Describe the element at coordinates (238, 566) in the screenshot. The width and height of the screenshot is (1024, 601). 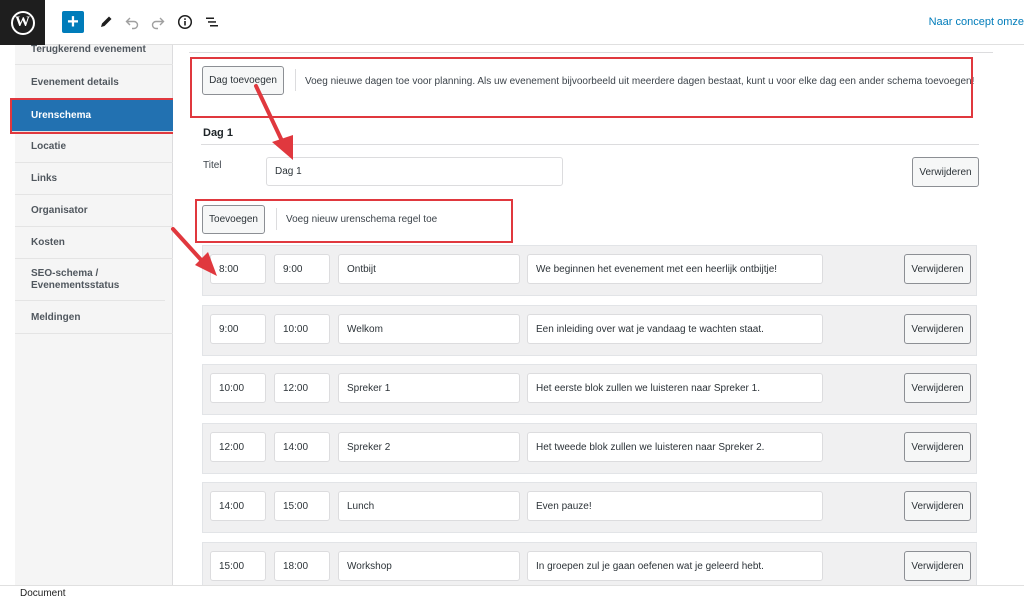
I see `start-time-input: 15:00` at that location.